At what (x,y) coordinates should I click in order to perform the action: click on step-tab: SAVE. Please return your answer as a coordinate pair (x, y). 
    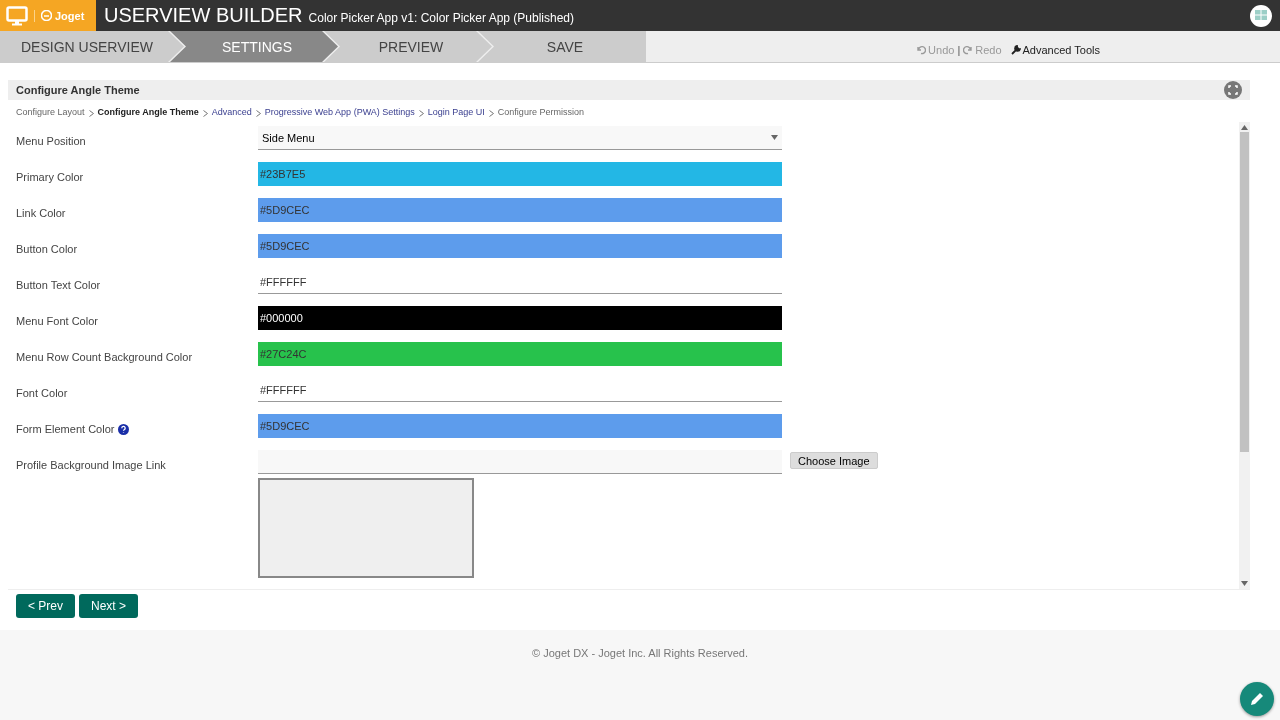
    Looking at the image, I should click on (562, 46).